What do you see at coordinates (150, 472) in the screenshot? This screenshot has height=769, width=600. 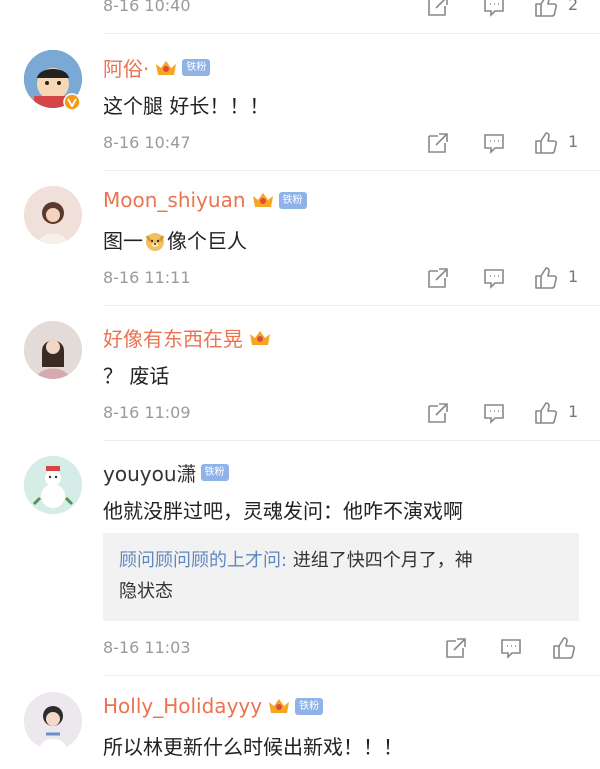 I see `username: youyou潇` at bounding box center [150, 472].